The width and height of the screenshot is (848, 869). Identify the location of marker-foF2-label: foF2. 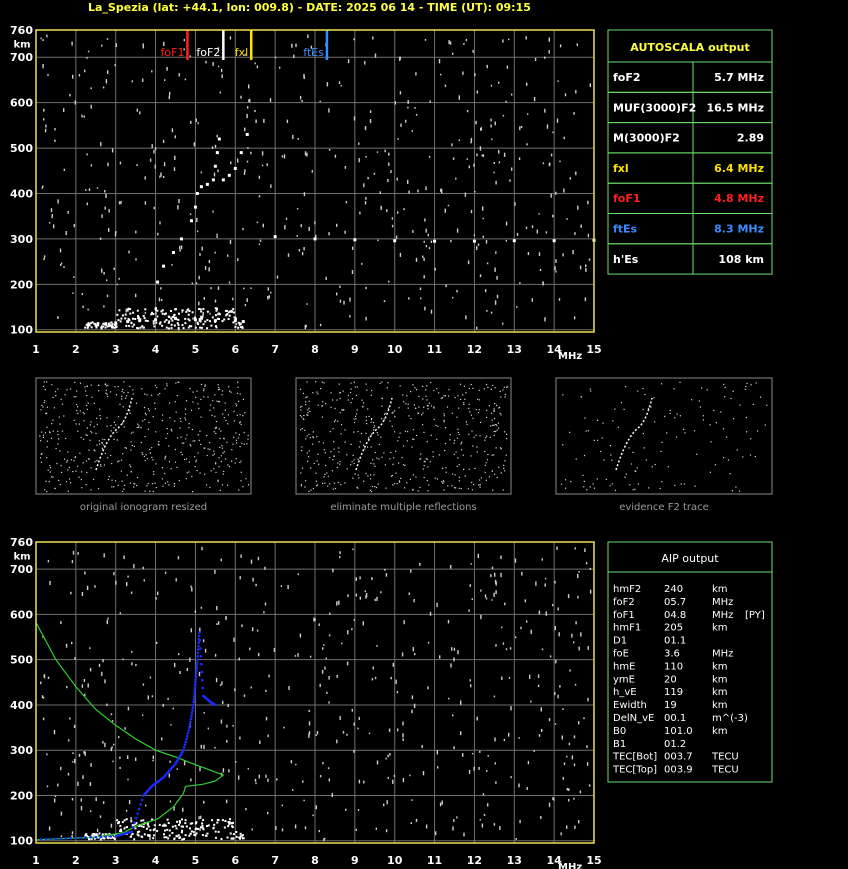
(208, 52).